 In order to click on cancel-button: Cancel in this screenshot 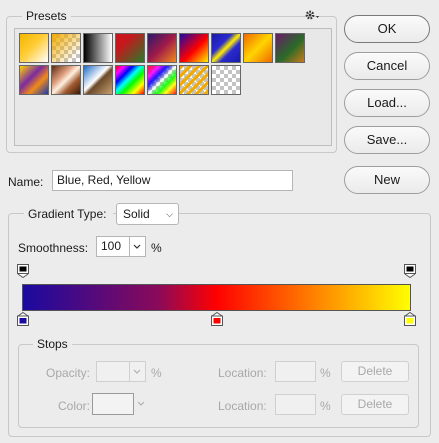, I will do `click(387, 66)`.